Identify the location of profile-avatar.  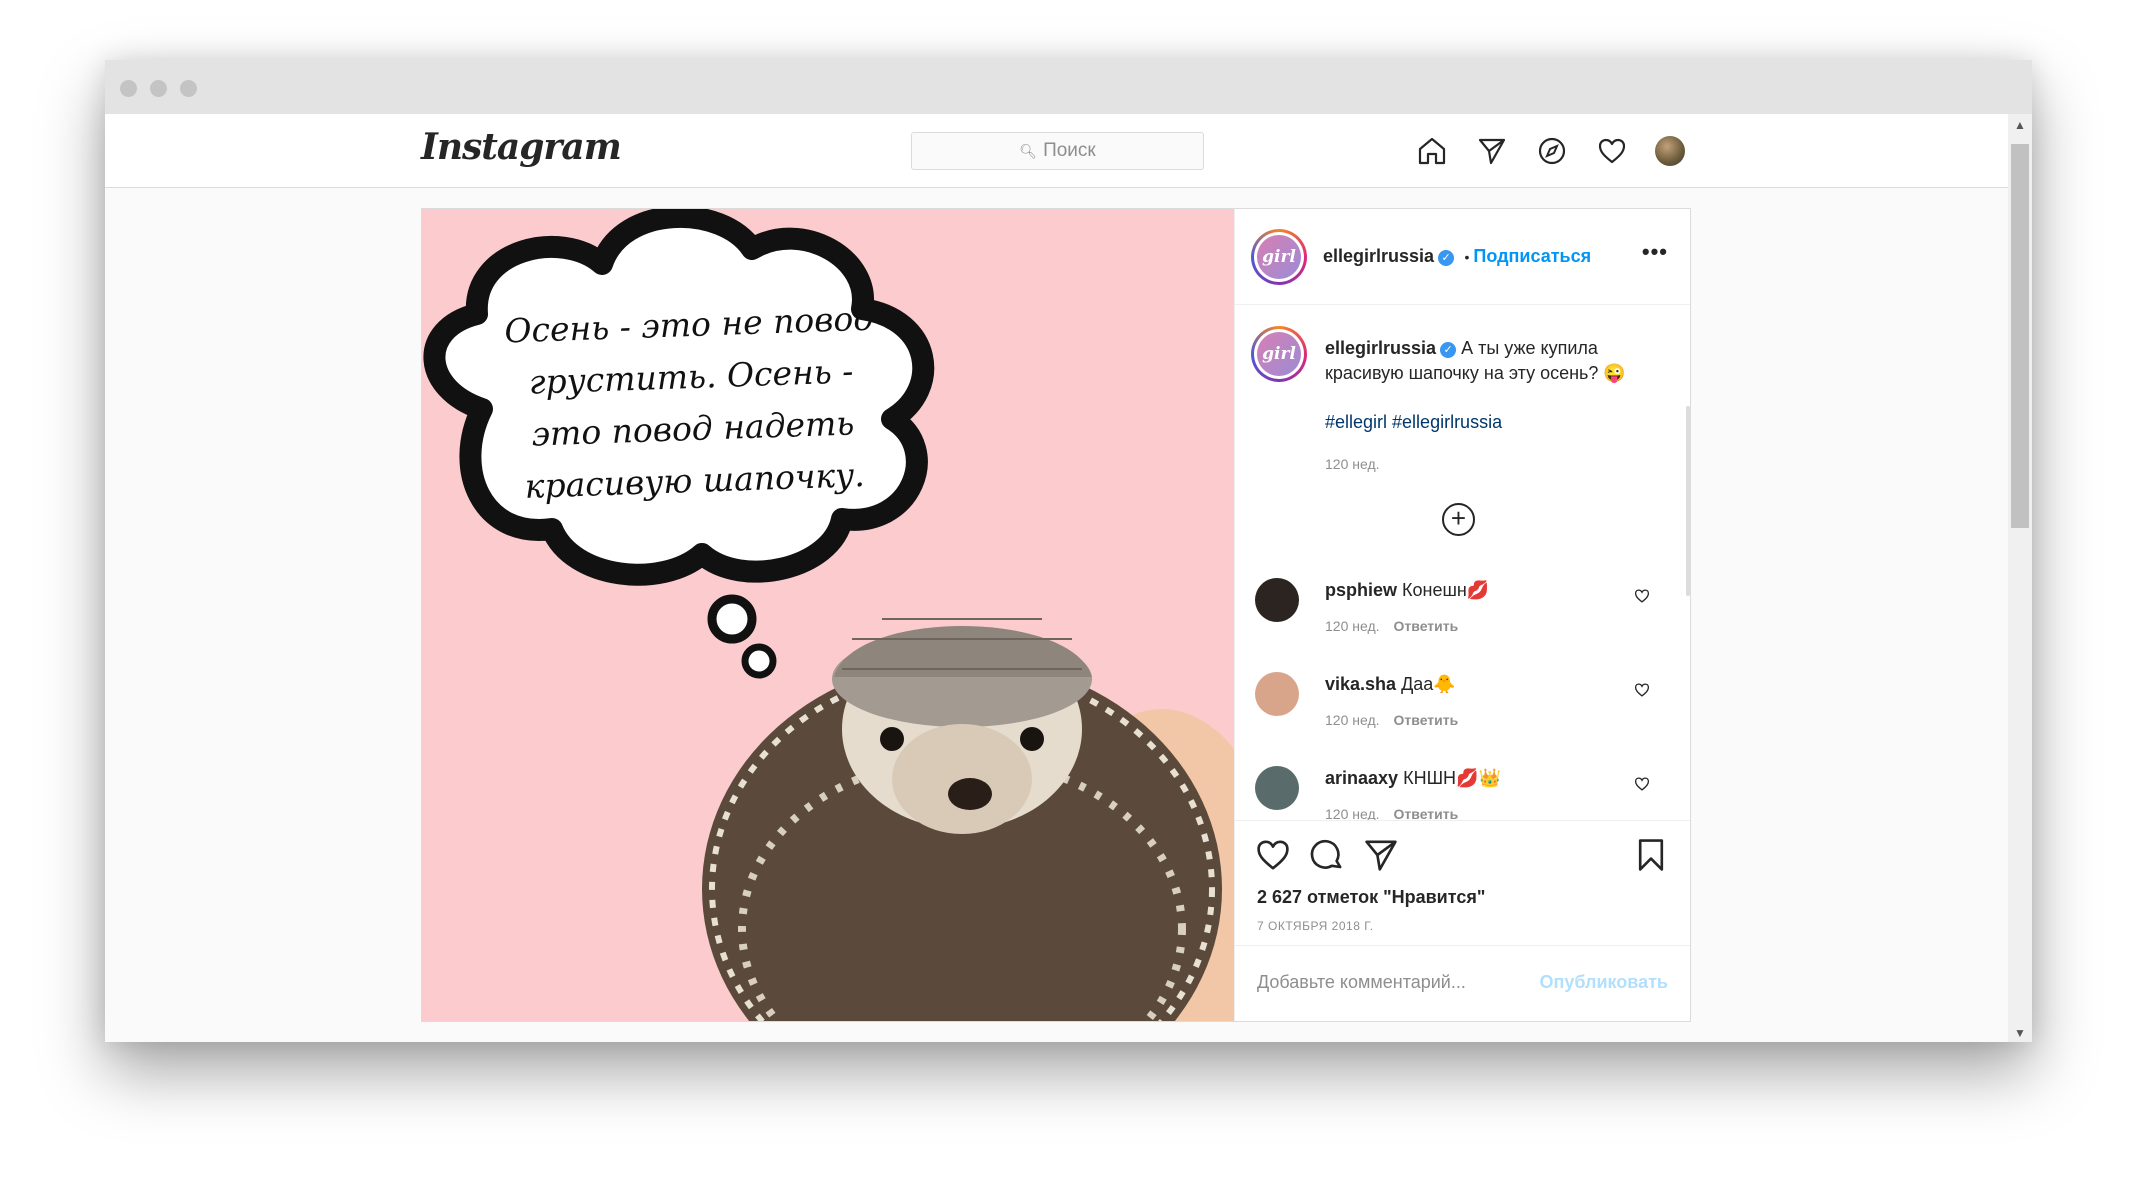
(1670, 151).